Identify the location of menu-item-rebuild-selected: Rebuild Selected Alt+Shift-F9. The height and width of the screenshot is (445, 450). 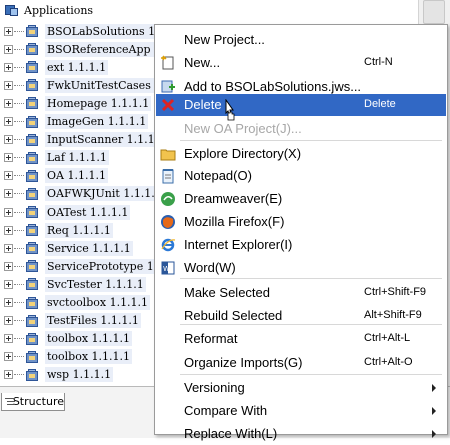
(301, 316).